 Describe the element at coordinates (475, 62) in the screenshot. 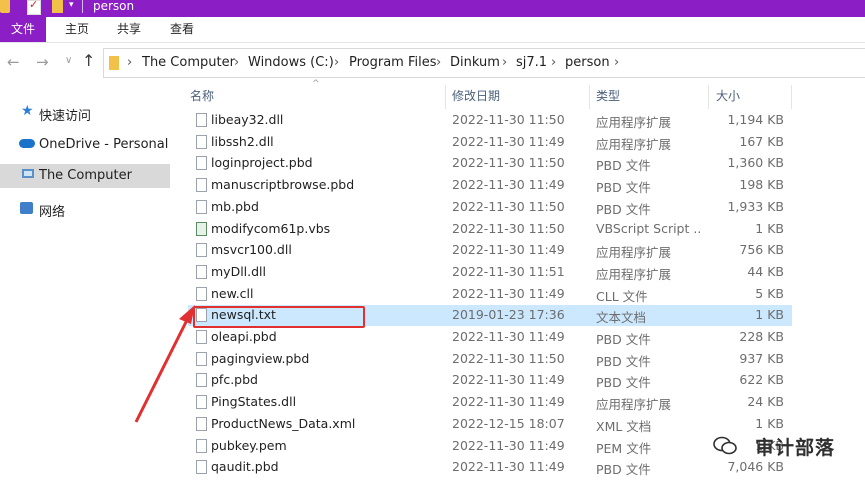

I see `breadcrumb-dinkum: Dinkum` at that location.